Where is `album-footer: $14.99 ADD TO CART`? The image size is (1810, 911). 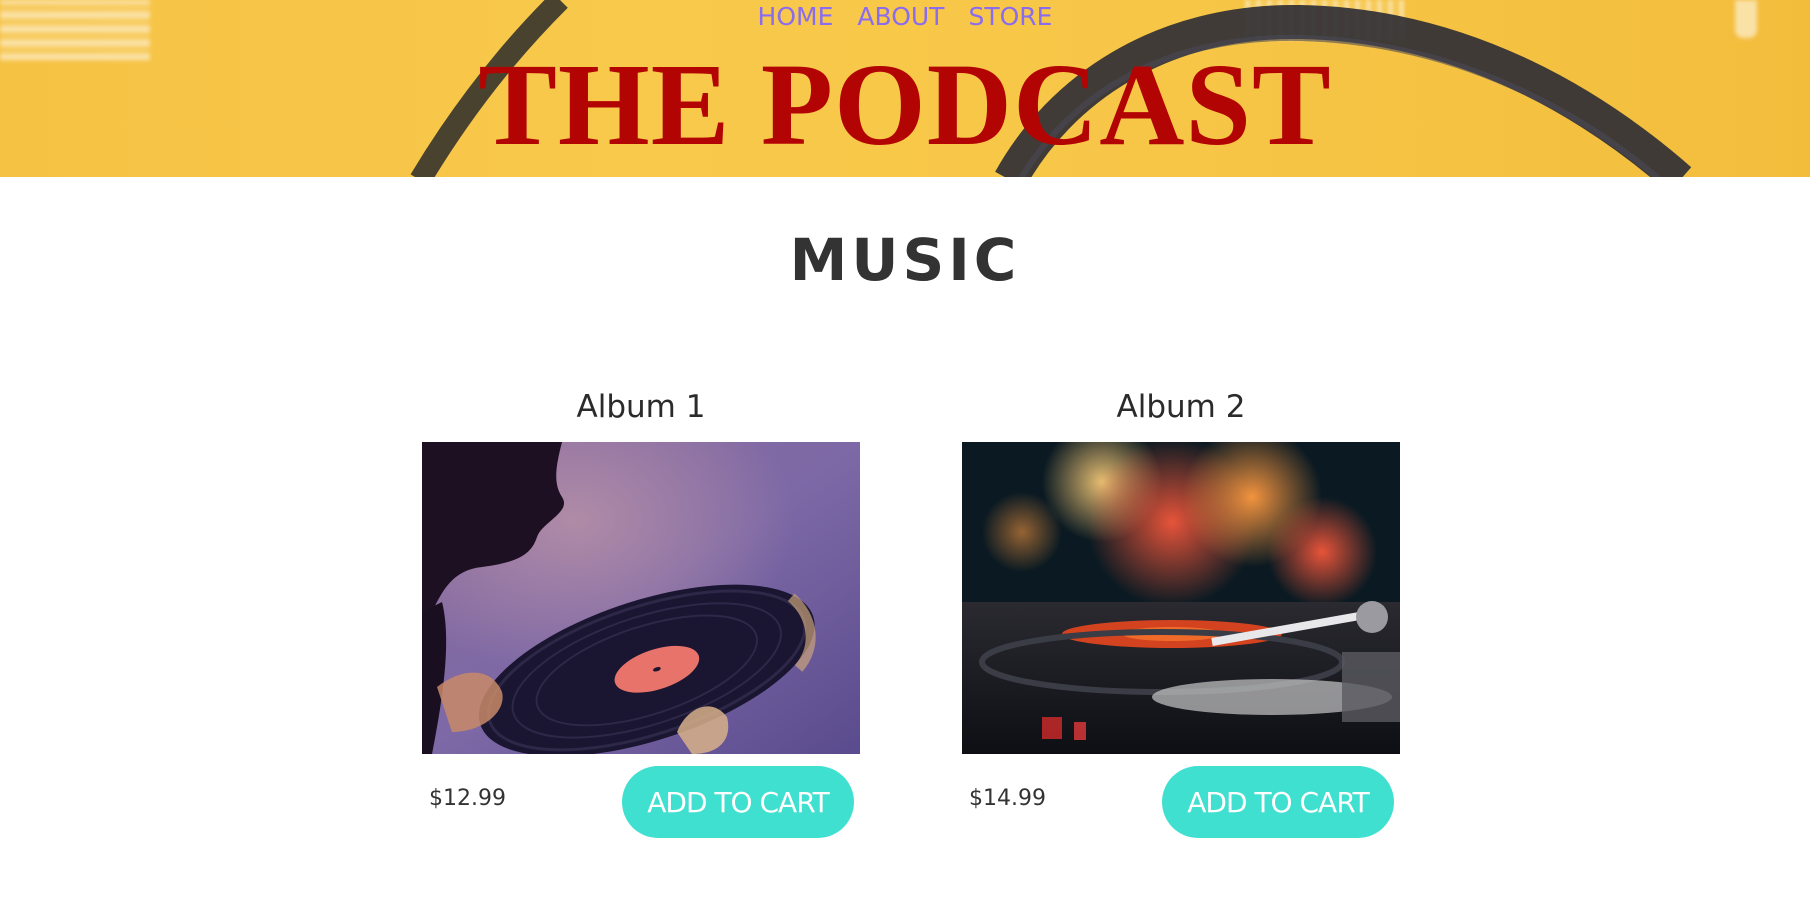
album-footer: $14.99 ADD TO CART is located at coordinates (1181, 807).